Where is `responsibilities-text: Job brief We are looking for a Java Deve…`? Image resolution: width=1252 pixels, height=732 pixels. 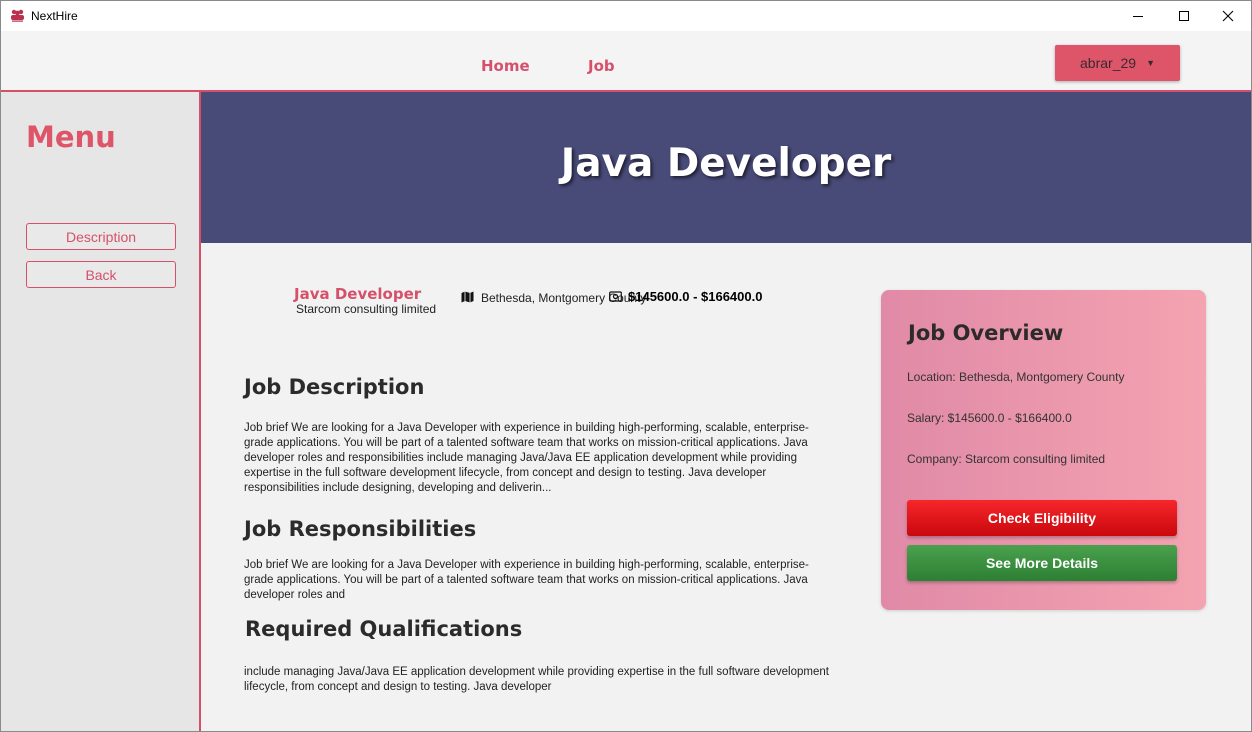
responsibilities-text: Job brief We are looking for a Java Deve… is located at coordinates (526, 580).